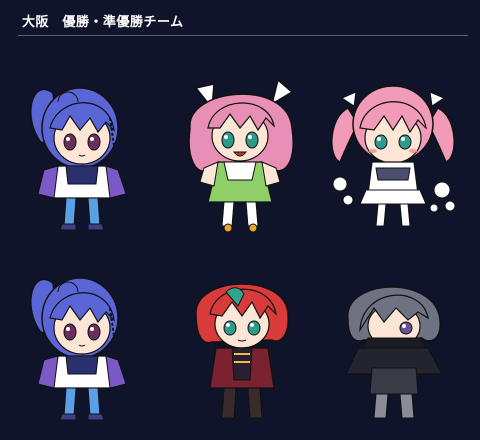 The image size is (480, 440). Describe the element at coordinates (103, 22) in the screenshot. I see `section-title: 大阪 優勝・準優勝チーム` at that location.